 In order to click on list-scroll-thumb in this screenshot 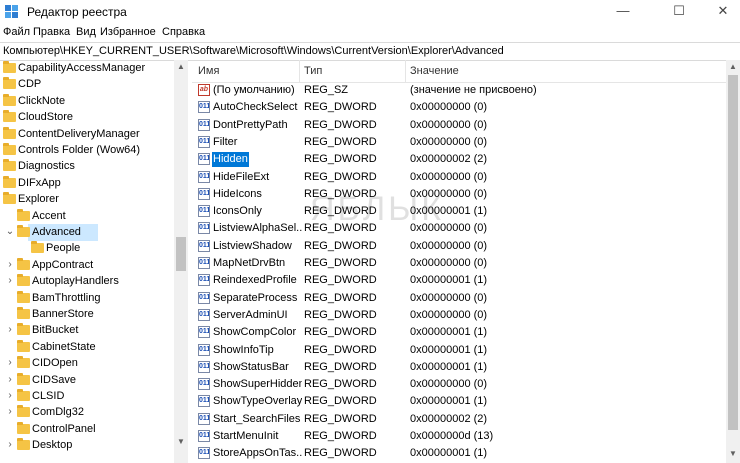, I will do `click(733, 252)`.